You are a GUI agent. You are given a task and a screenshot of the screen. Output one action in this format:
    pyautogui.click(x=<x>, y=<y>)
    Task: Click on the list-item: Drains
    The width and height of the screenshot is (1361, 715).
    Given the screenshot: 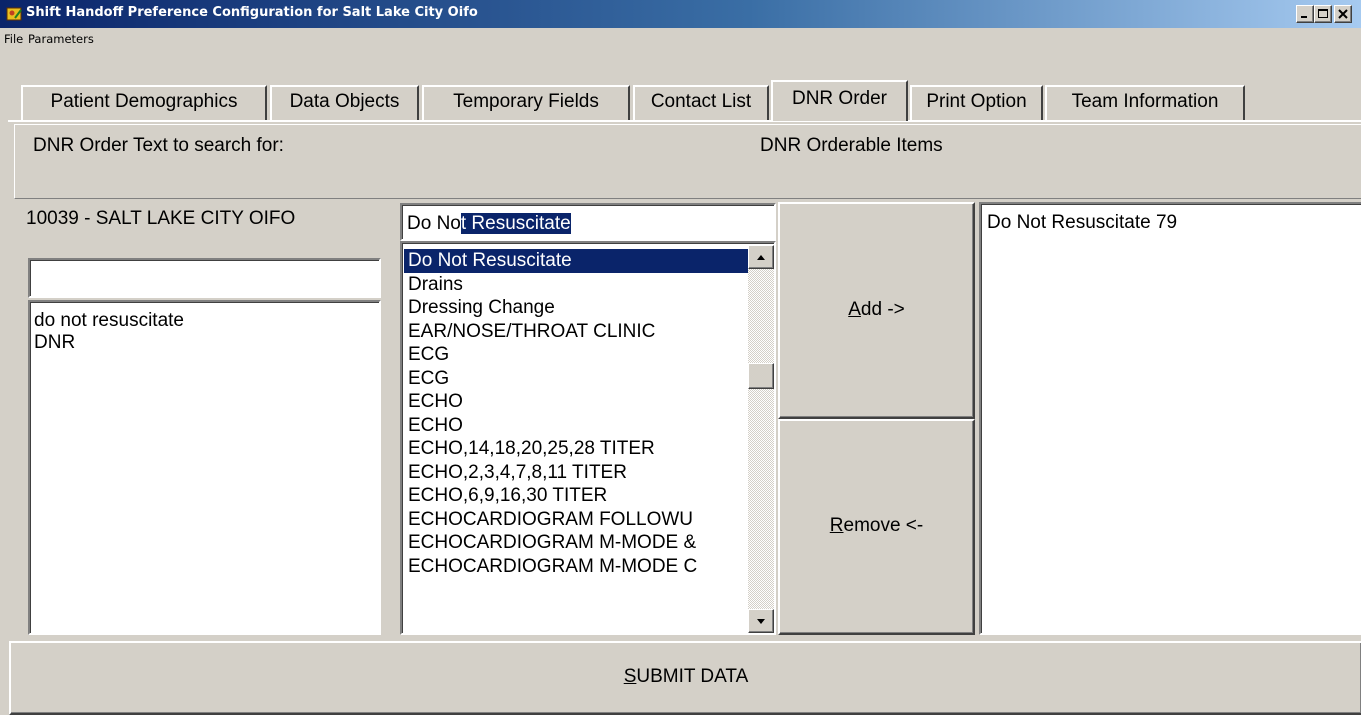 What is the action you would take?
    pyautogui.click(x=576, y=285)
    